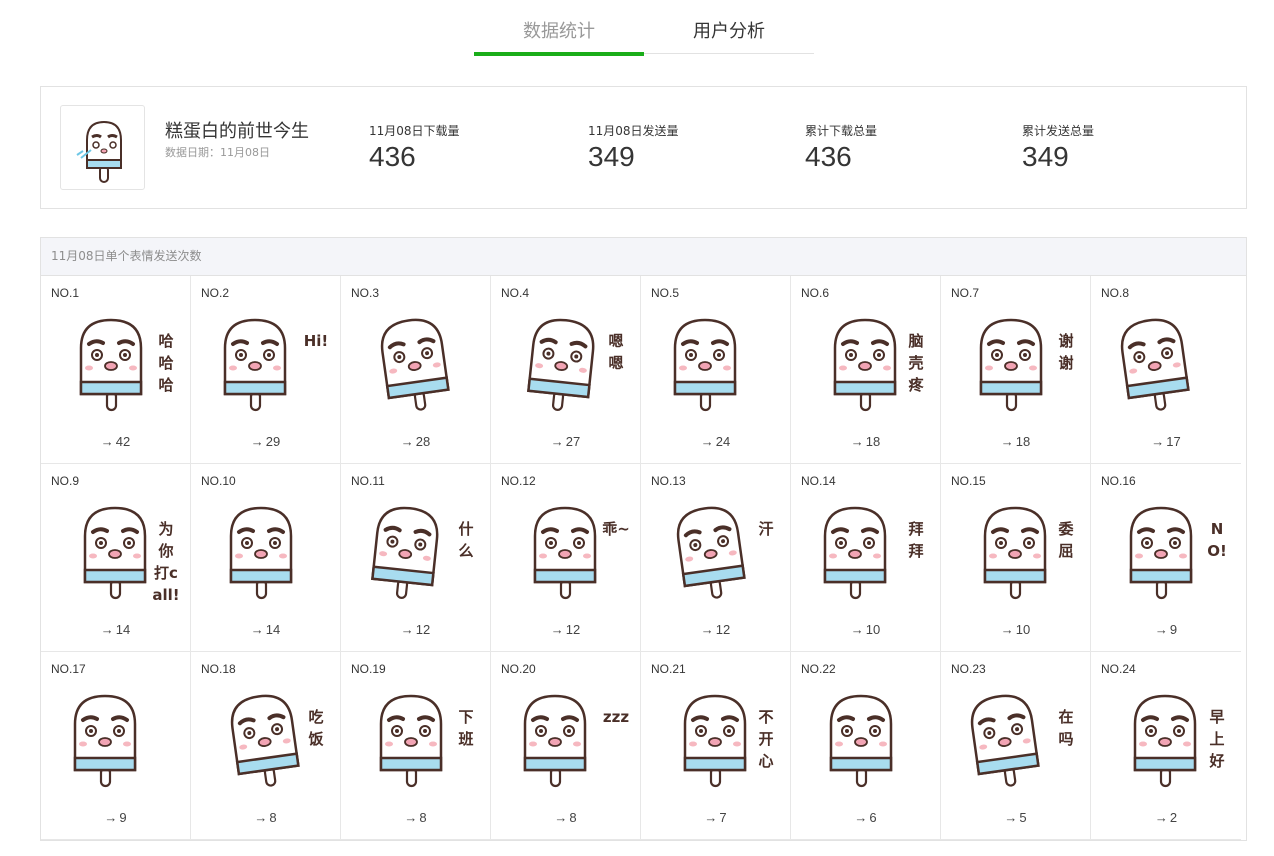 Image resolution: width=1274 pixels, height=856 pixels. Describe the element at coordinates (573, 817) in the screenshot. I see `send-count-value: 8` at that location.